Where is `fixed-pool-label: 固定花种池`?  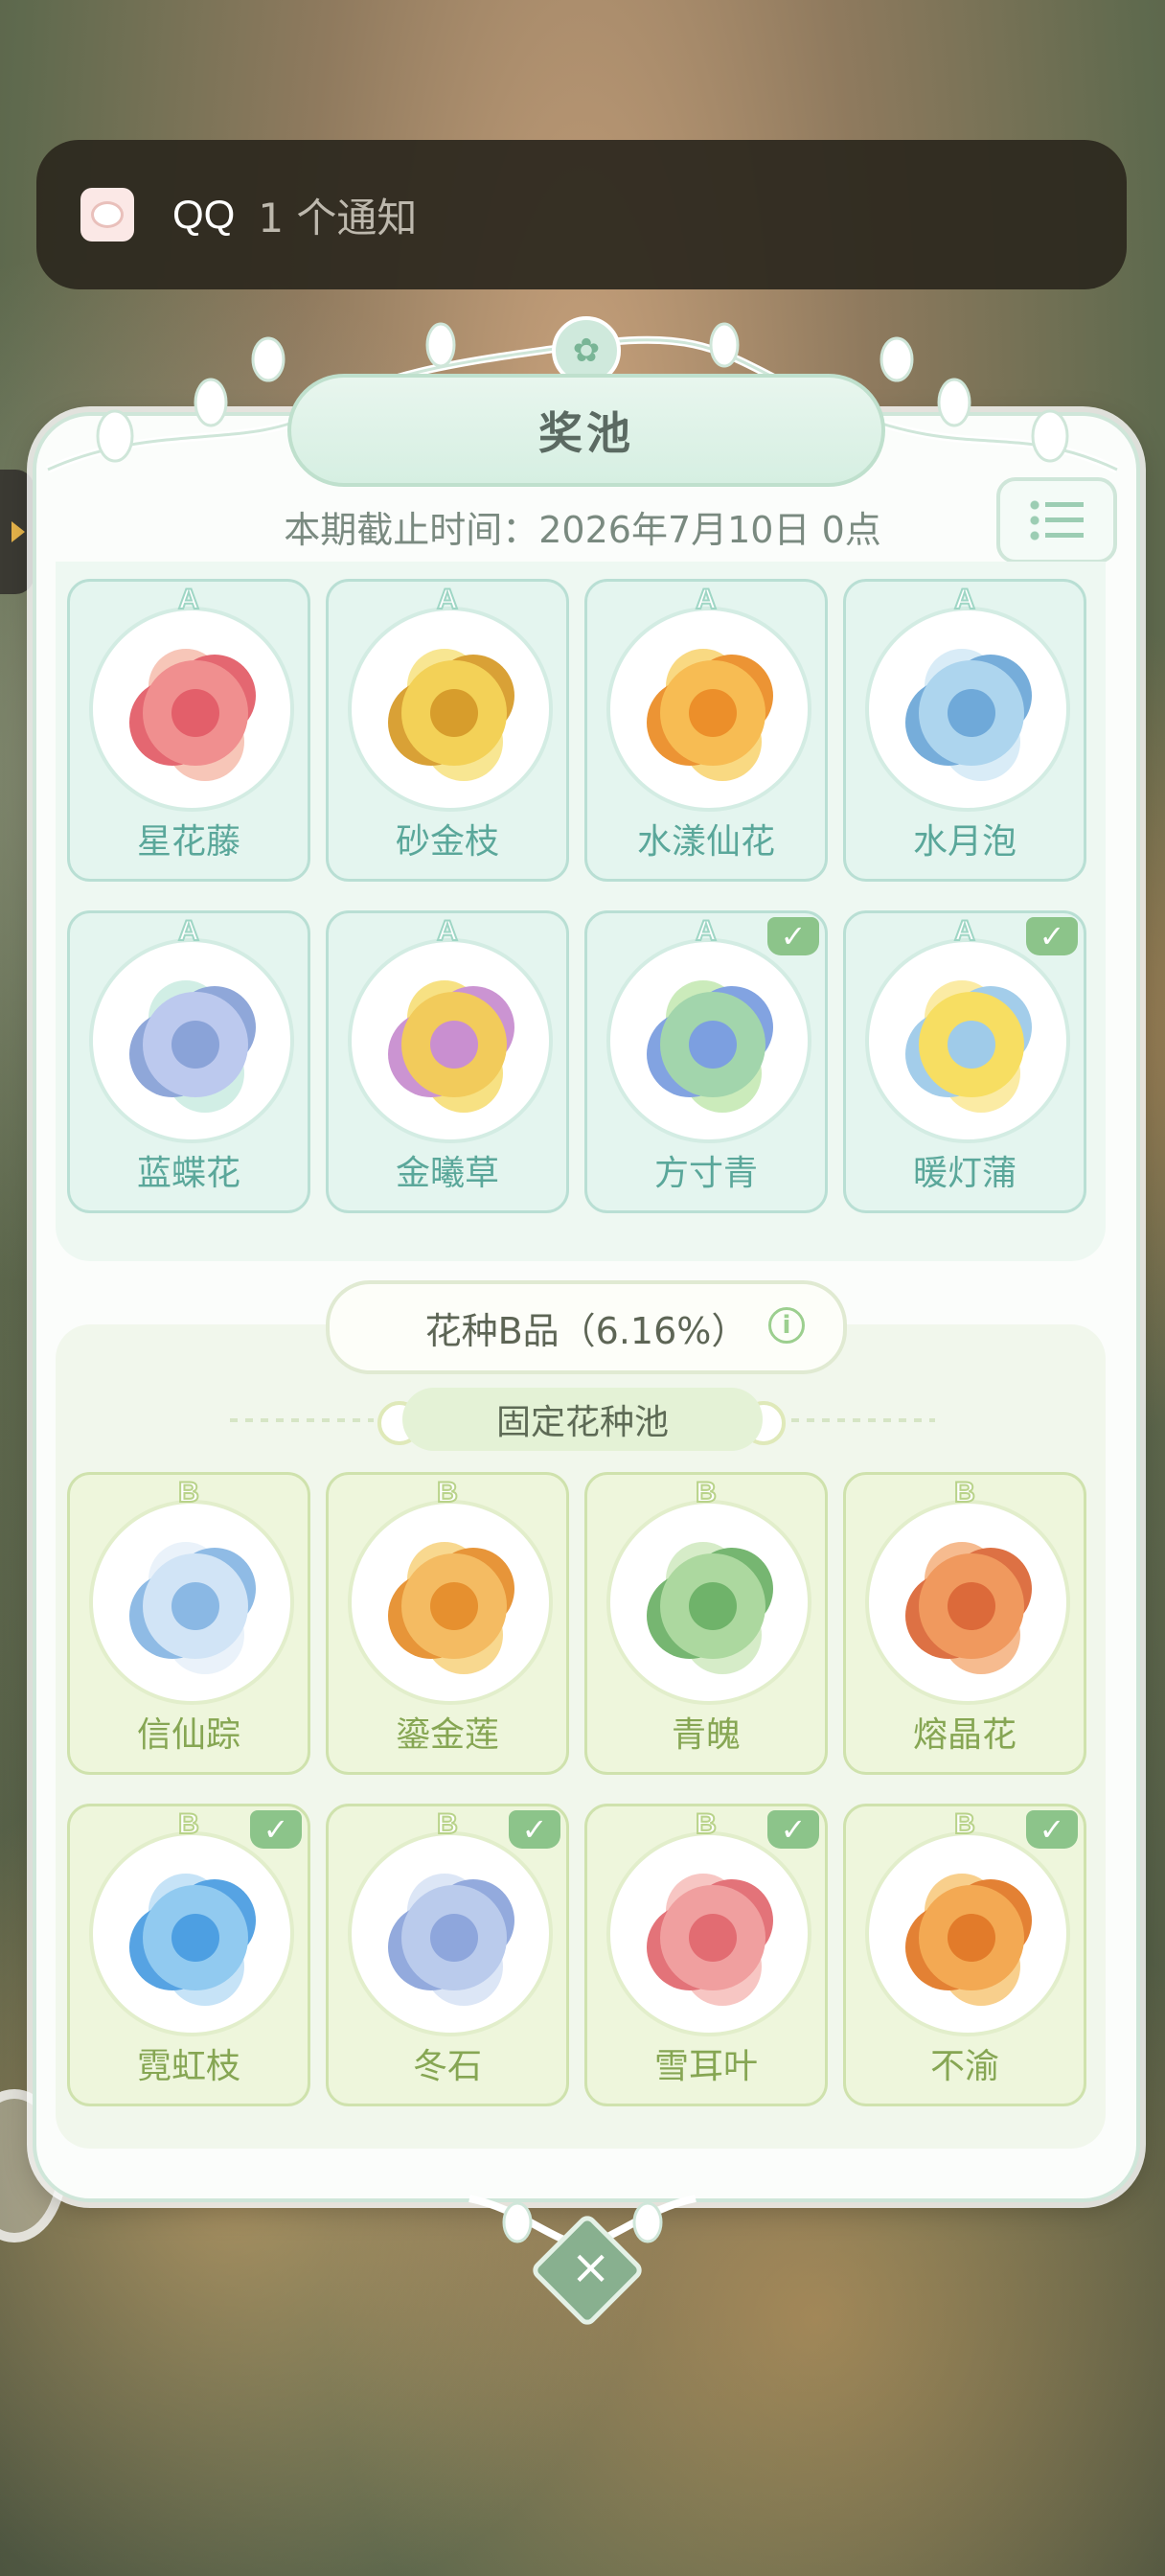 fixed-pool-label: 固定花种池 is located at coordinates (582, 1419).